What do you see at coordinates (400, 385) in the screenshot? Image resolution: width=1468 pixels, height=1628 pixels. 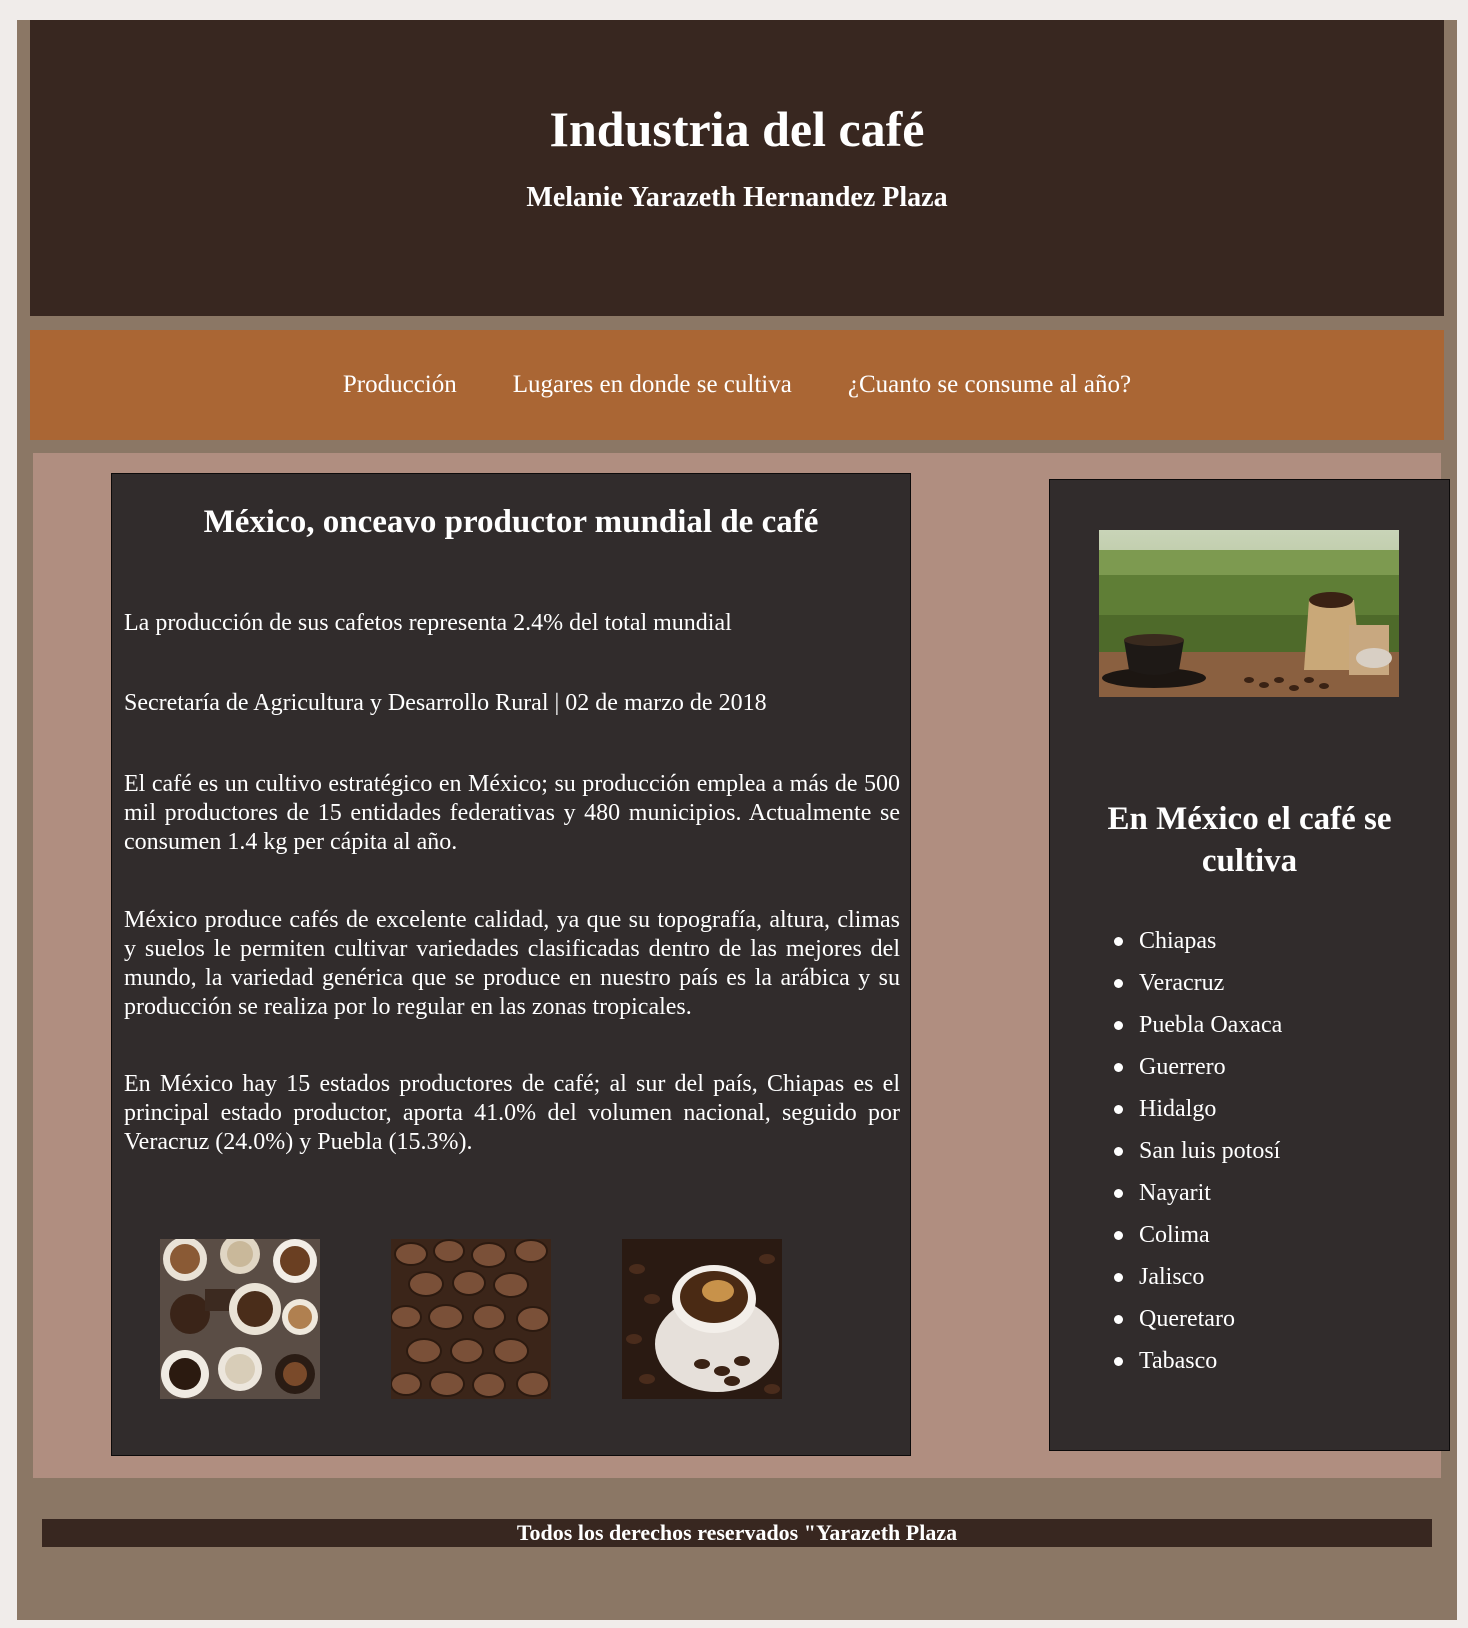 I see `nav-link-produccion: Producción` at bounding box center [400, 385].